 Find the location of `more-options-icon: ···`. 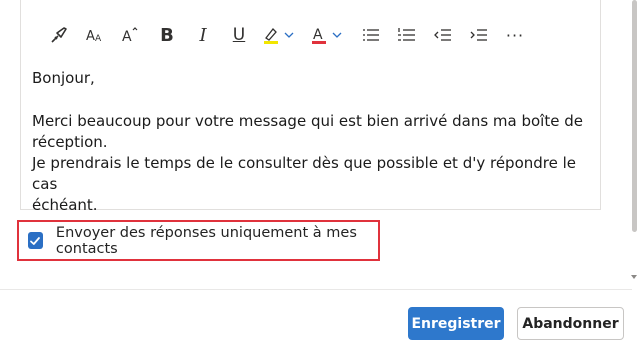

more-options-icon: ··· is located at coordinates (515, 35).